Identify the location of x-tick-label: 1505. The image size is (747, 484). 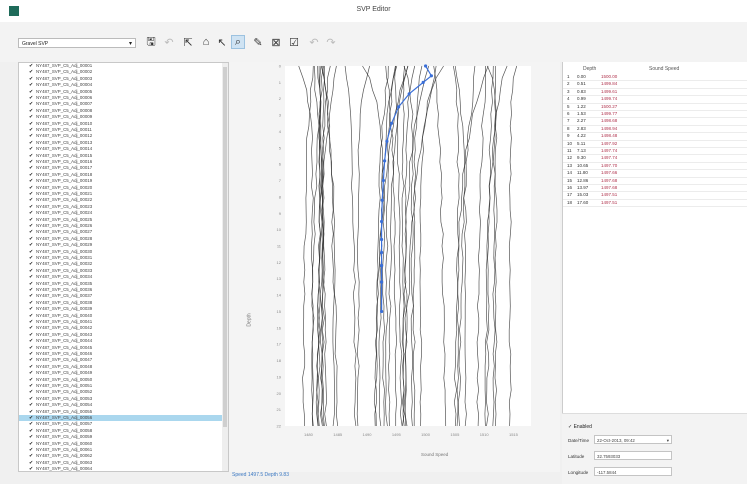
(455, 434).